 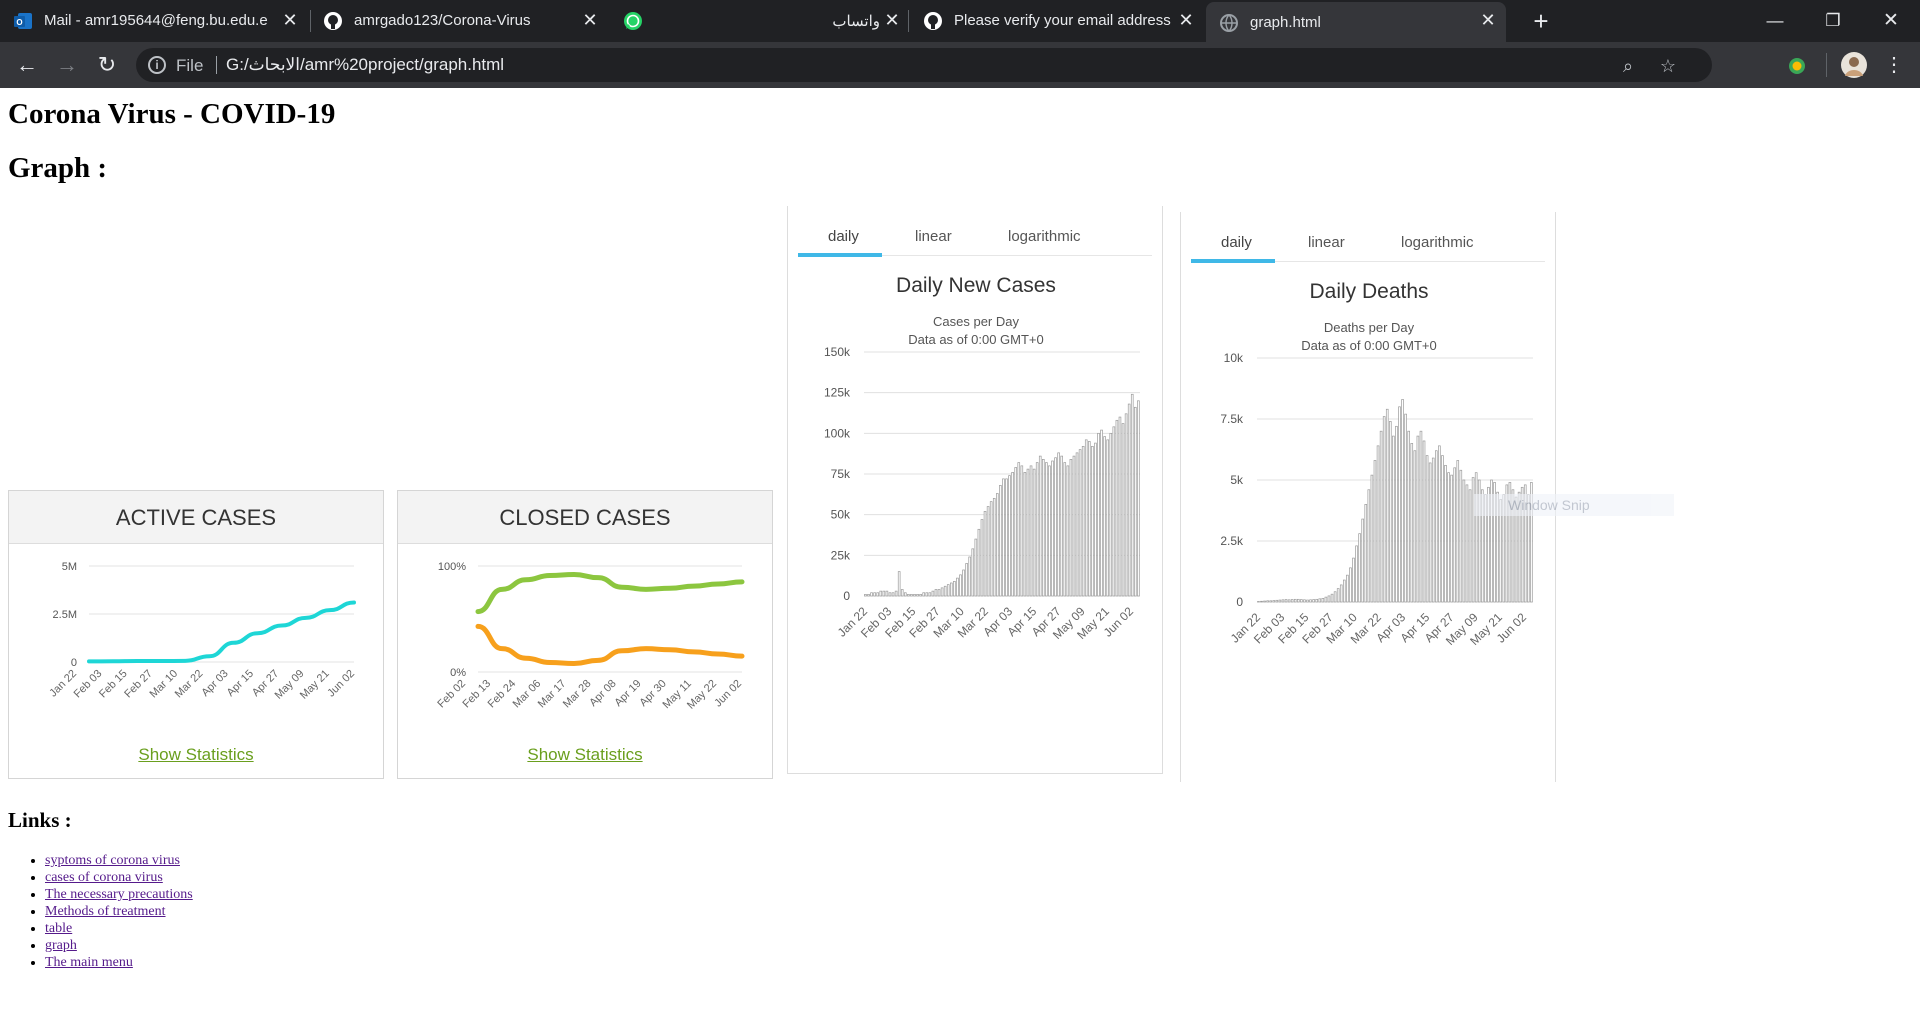 What do you see at coordinates (172, 114) in the screenshot?
I see `page-title: Corona Virus - COVID-19` at bounding box center [172, 114].